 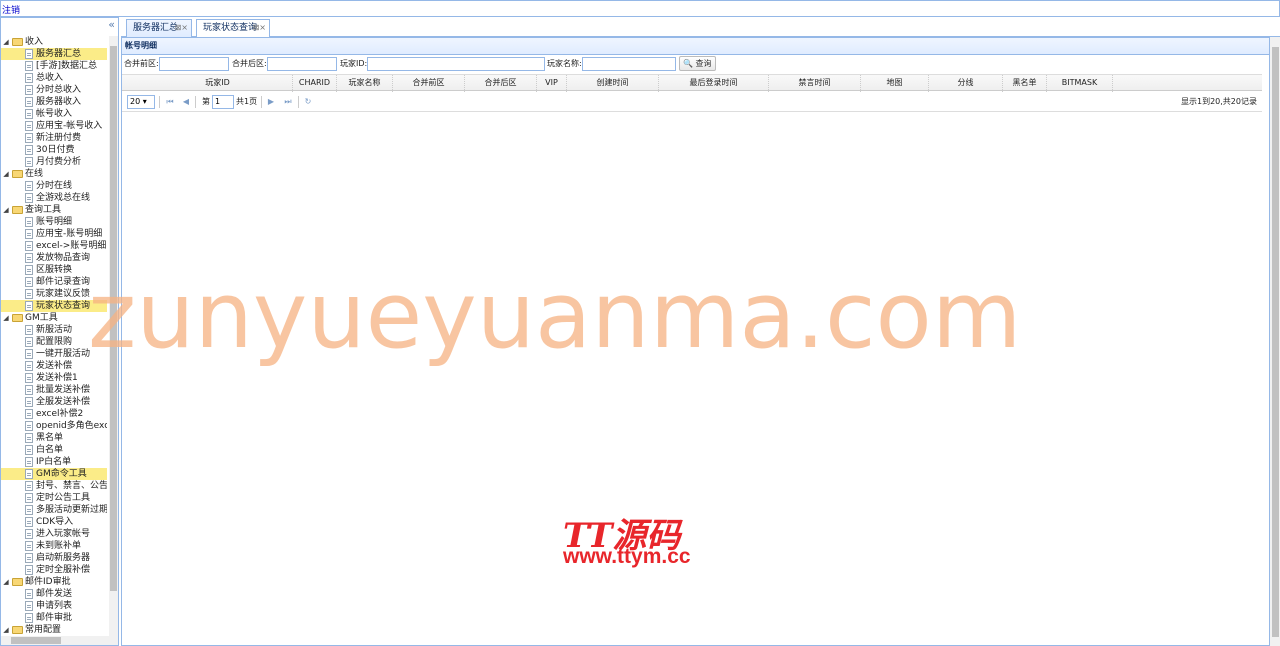 What do you see at coordinates (11, 9) in the screenshot?
I see `logout-link: 注销` at bounding box center [11, 9].